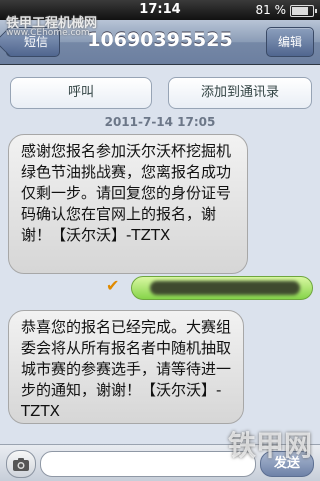  I want to click on camera-button, so click(21, 464).